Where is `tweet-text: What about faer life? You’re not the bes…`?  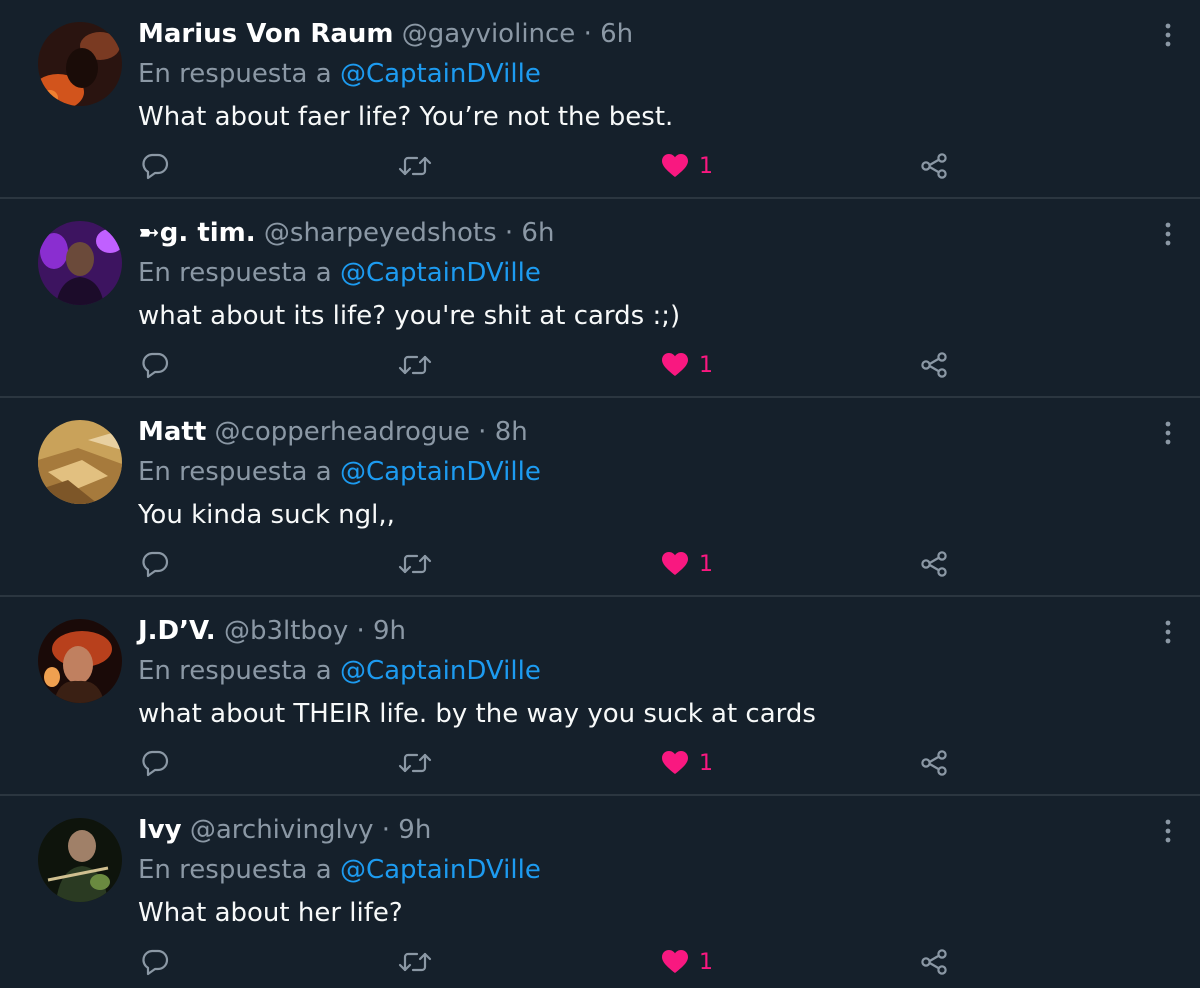 tweet-text: What about faer life? You’re not the bes… is located at coordinates (406, 117).